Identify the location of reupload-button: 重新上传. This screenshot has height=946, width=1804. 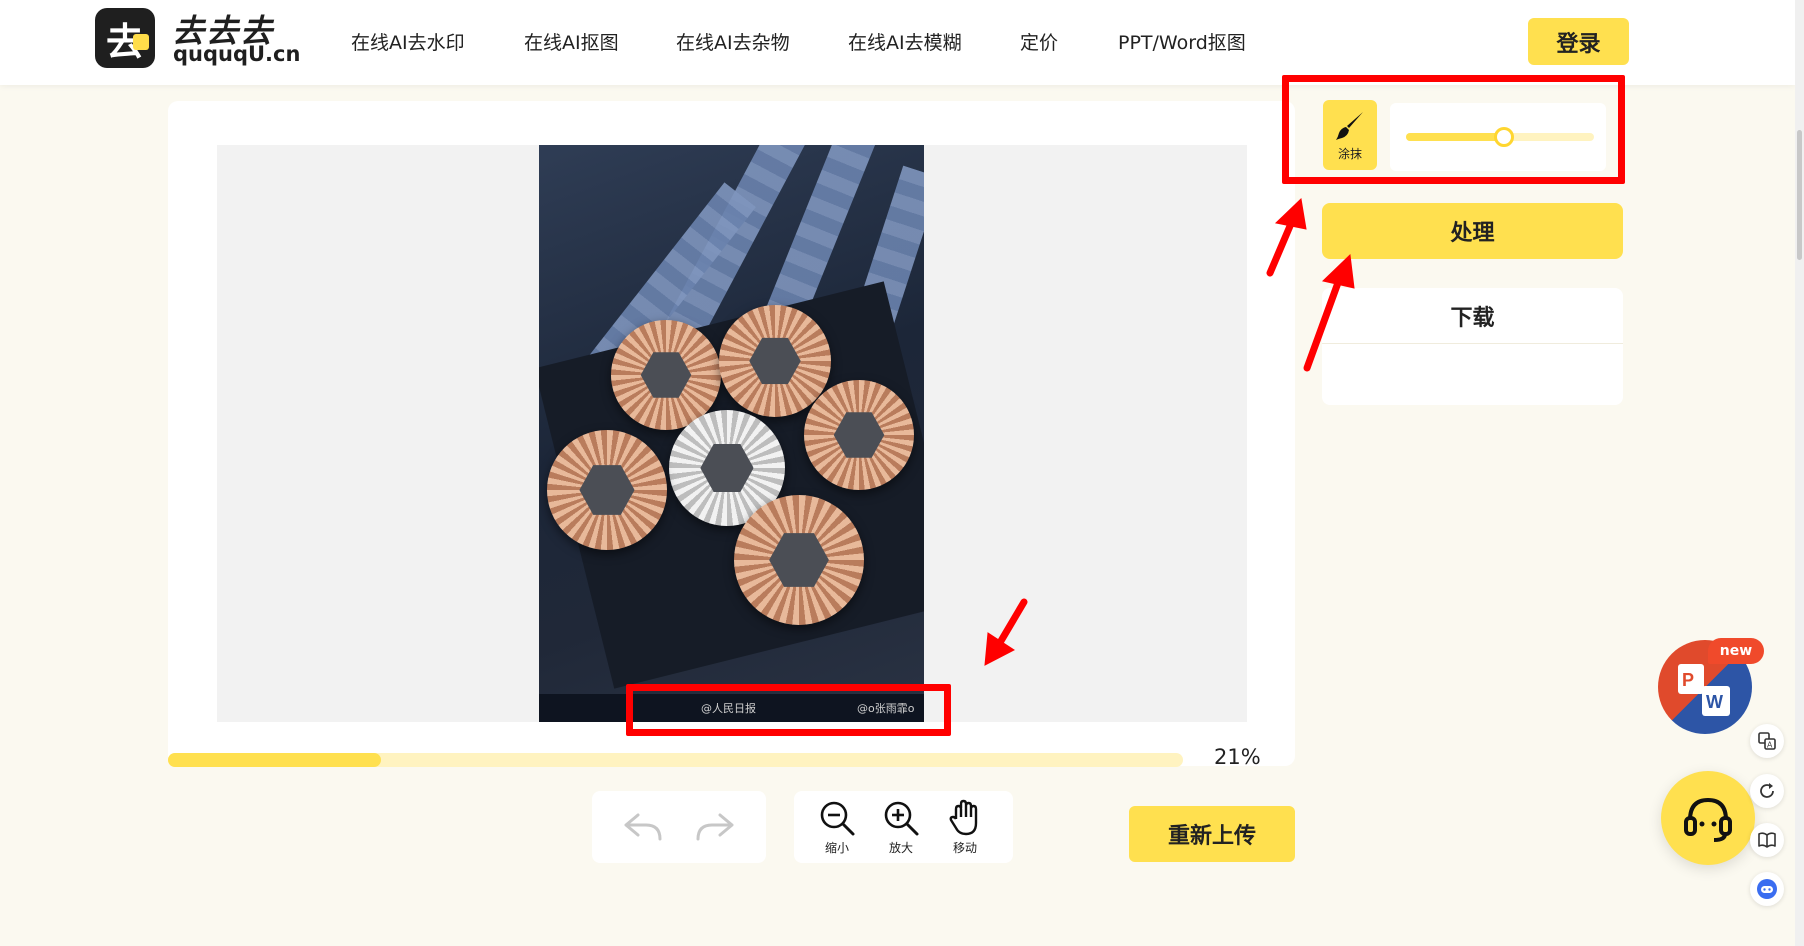
(1212, 834).